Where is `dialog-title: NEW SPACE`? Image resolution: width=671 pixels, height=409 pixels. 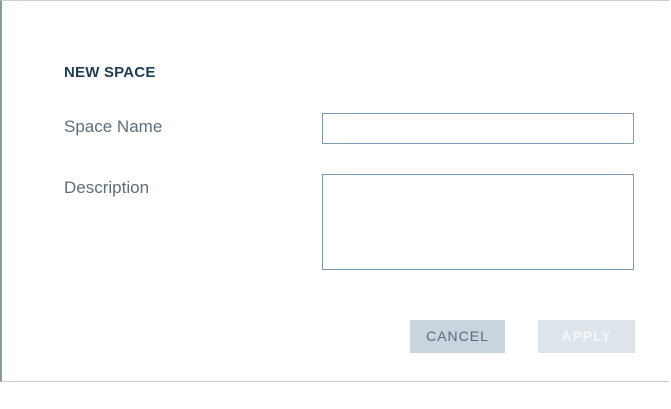 dialog-title: NEW SPACE is located at coordinates (110, 72).